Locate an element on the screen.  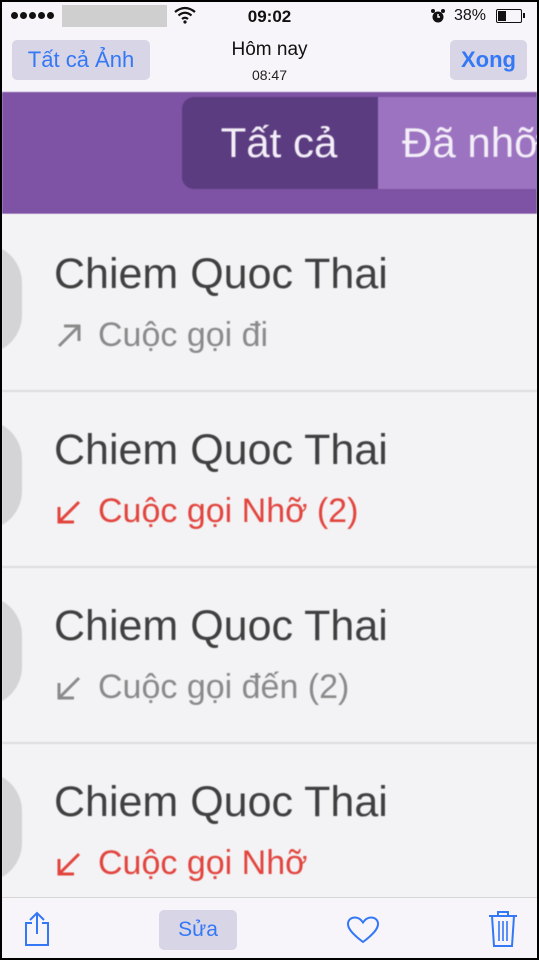
status-bar: 09:02 38% is located at coordinates (269, 16).